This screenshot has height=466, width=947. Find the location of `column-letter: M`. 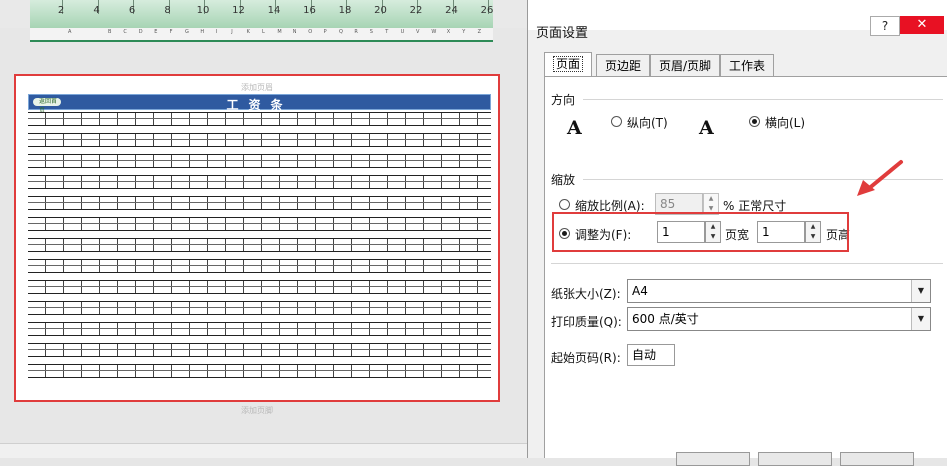

column-letter: M is located at coordinates (279, 32).